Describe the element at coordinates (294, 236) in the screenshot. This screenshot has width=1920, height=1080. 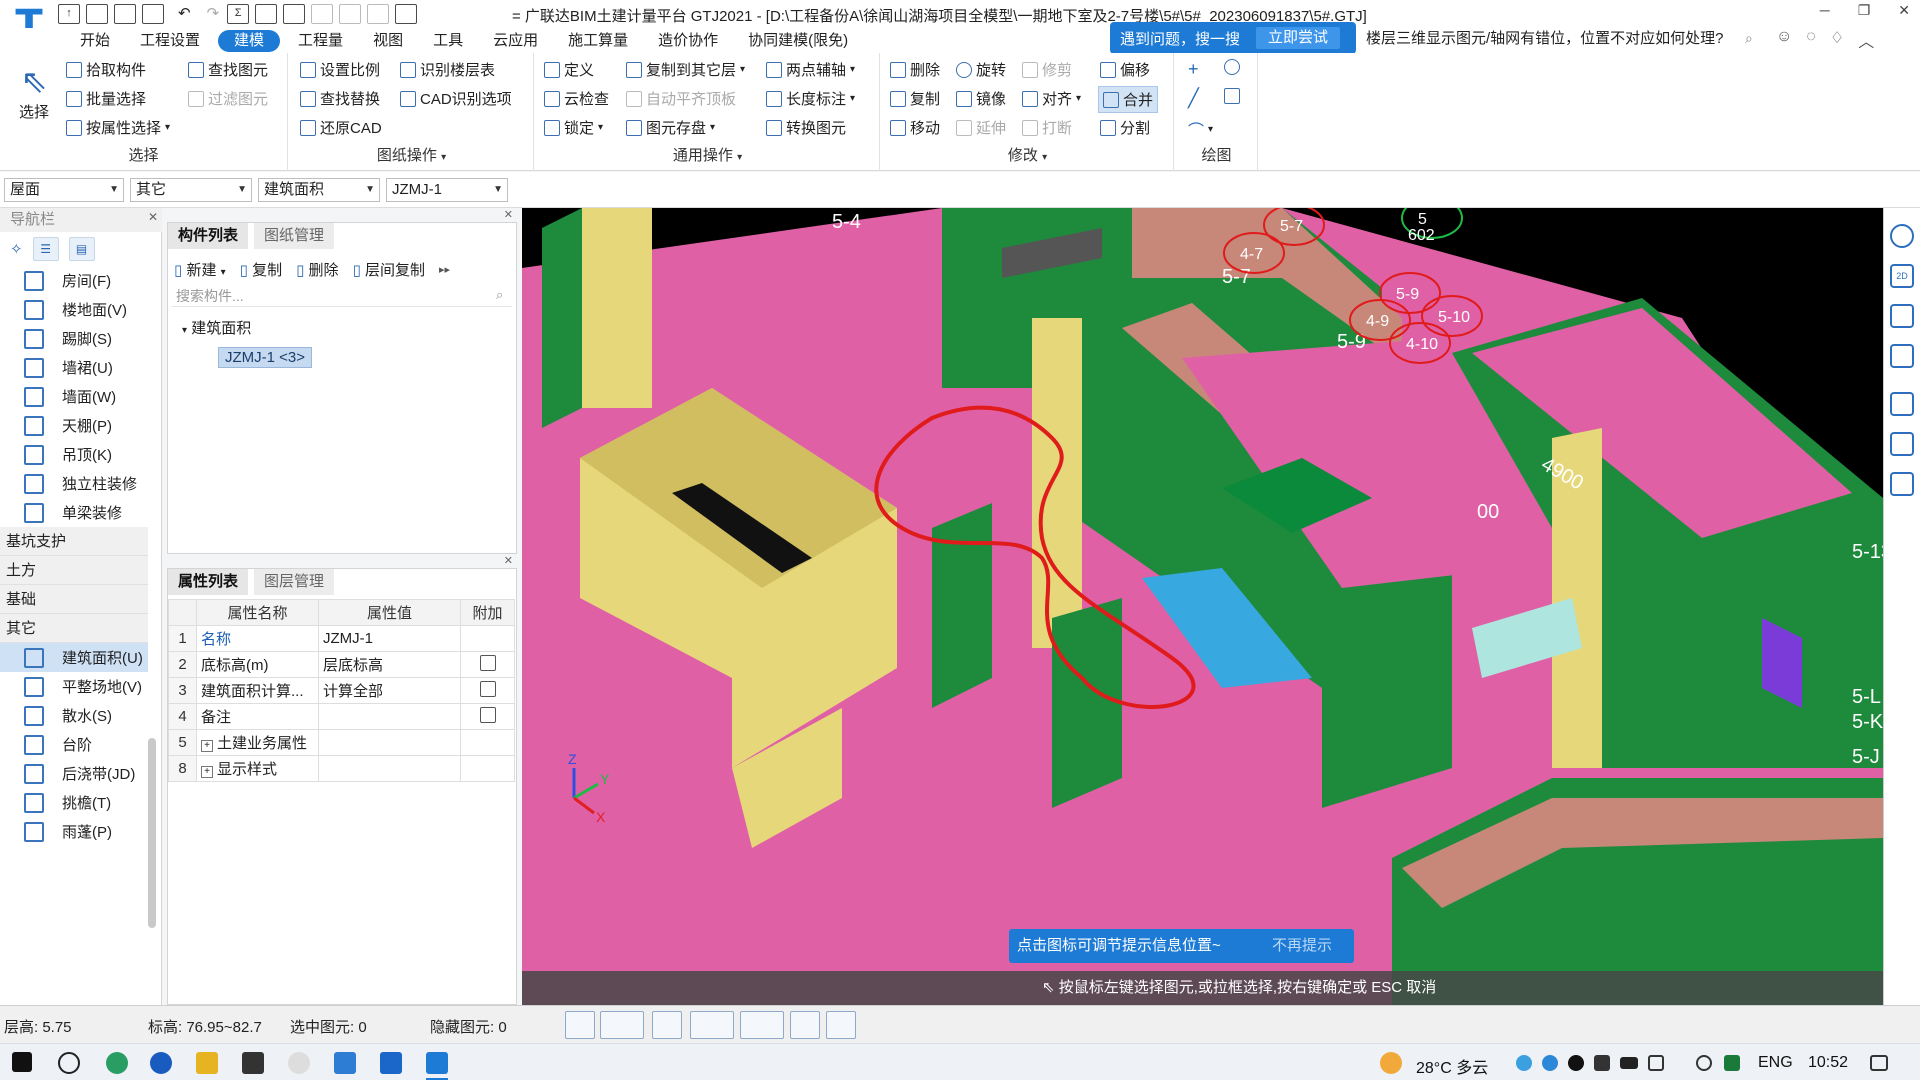
I see `tab-drawing-management: 图纸管理` at that location.